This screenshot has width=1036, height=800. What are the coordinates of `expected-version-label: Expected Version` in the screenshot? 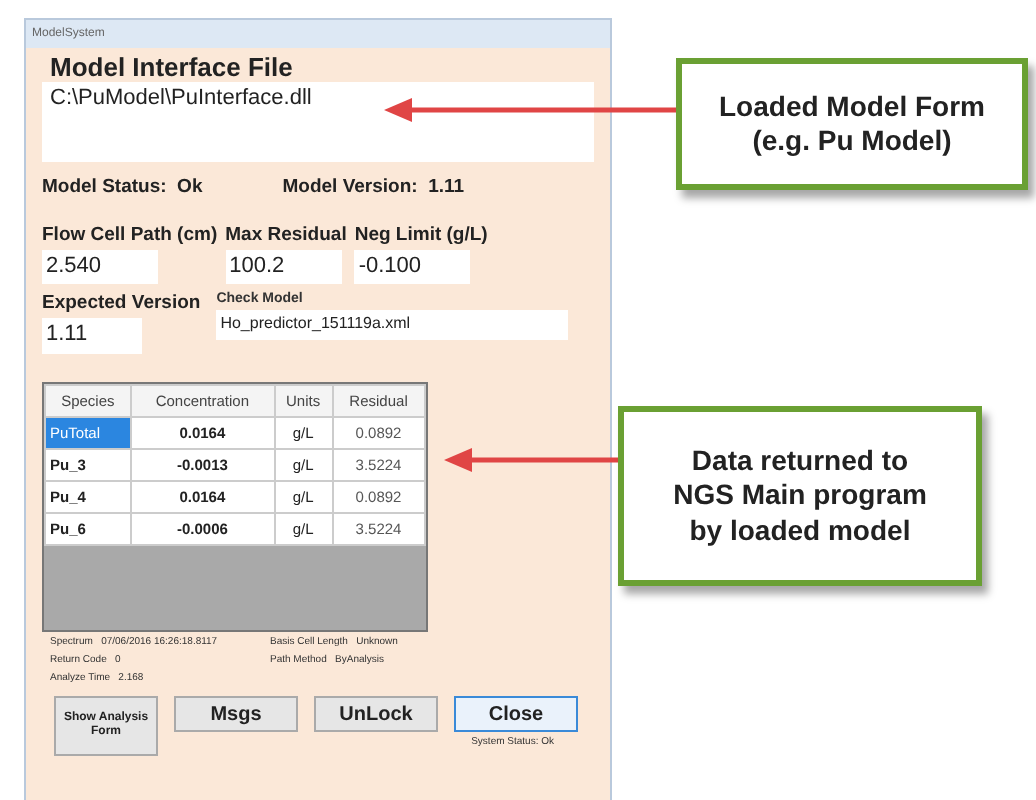 It's located at (121, 303).